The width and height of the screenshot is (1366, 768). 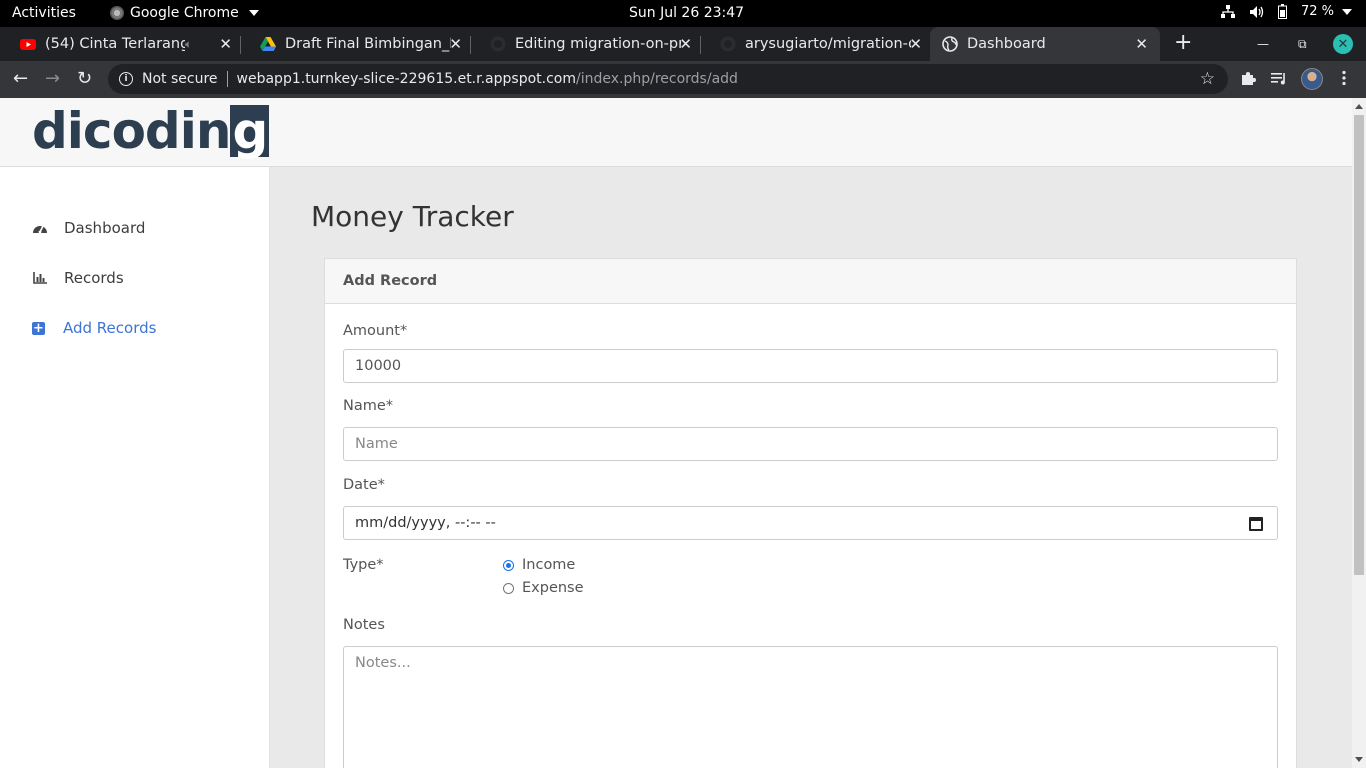 What do you see at coordinates (1207, 79) in the screenshot?
I see `bookmark-star-icon: ☆` at bounding box center [1207, 79].